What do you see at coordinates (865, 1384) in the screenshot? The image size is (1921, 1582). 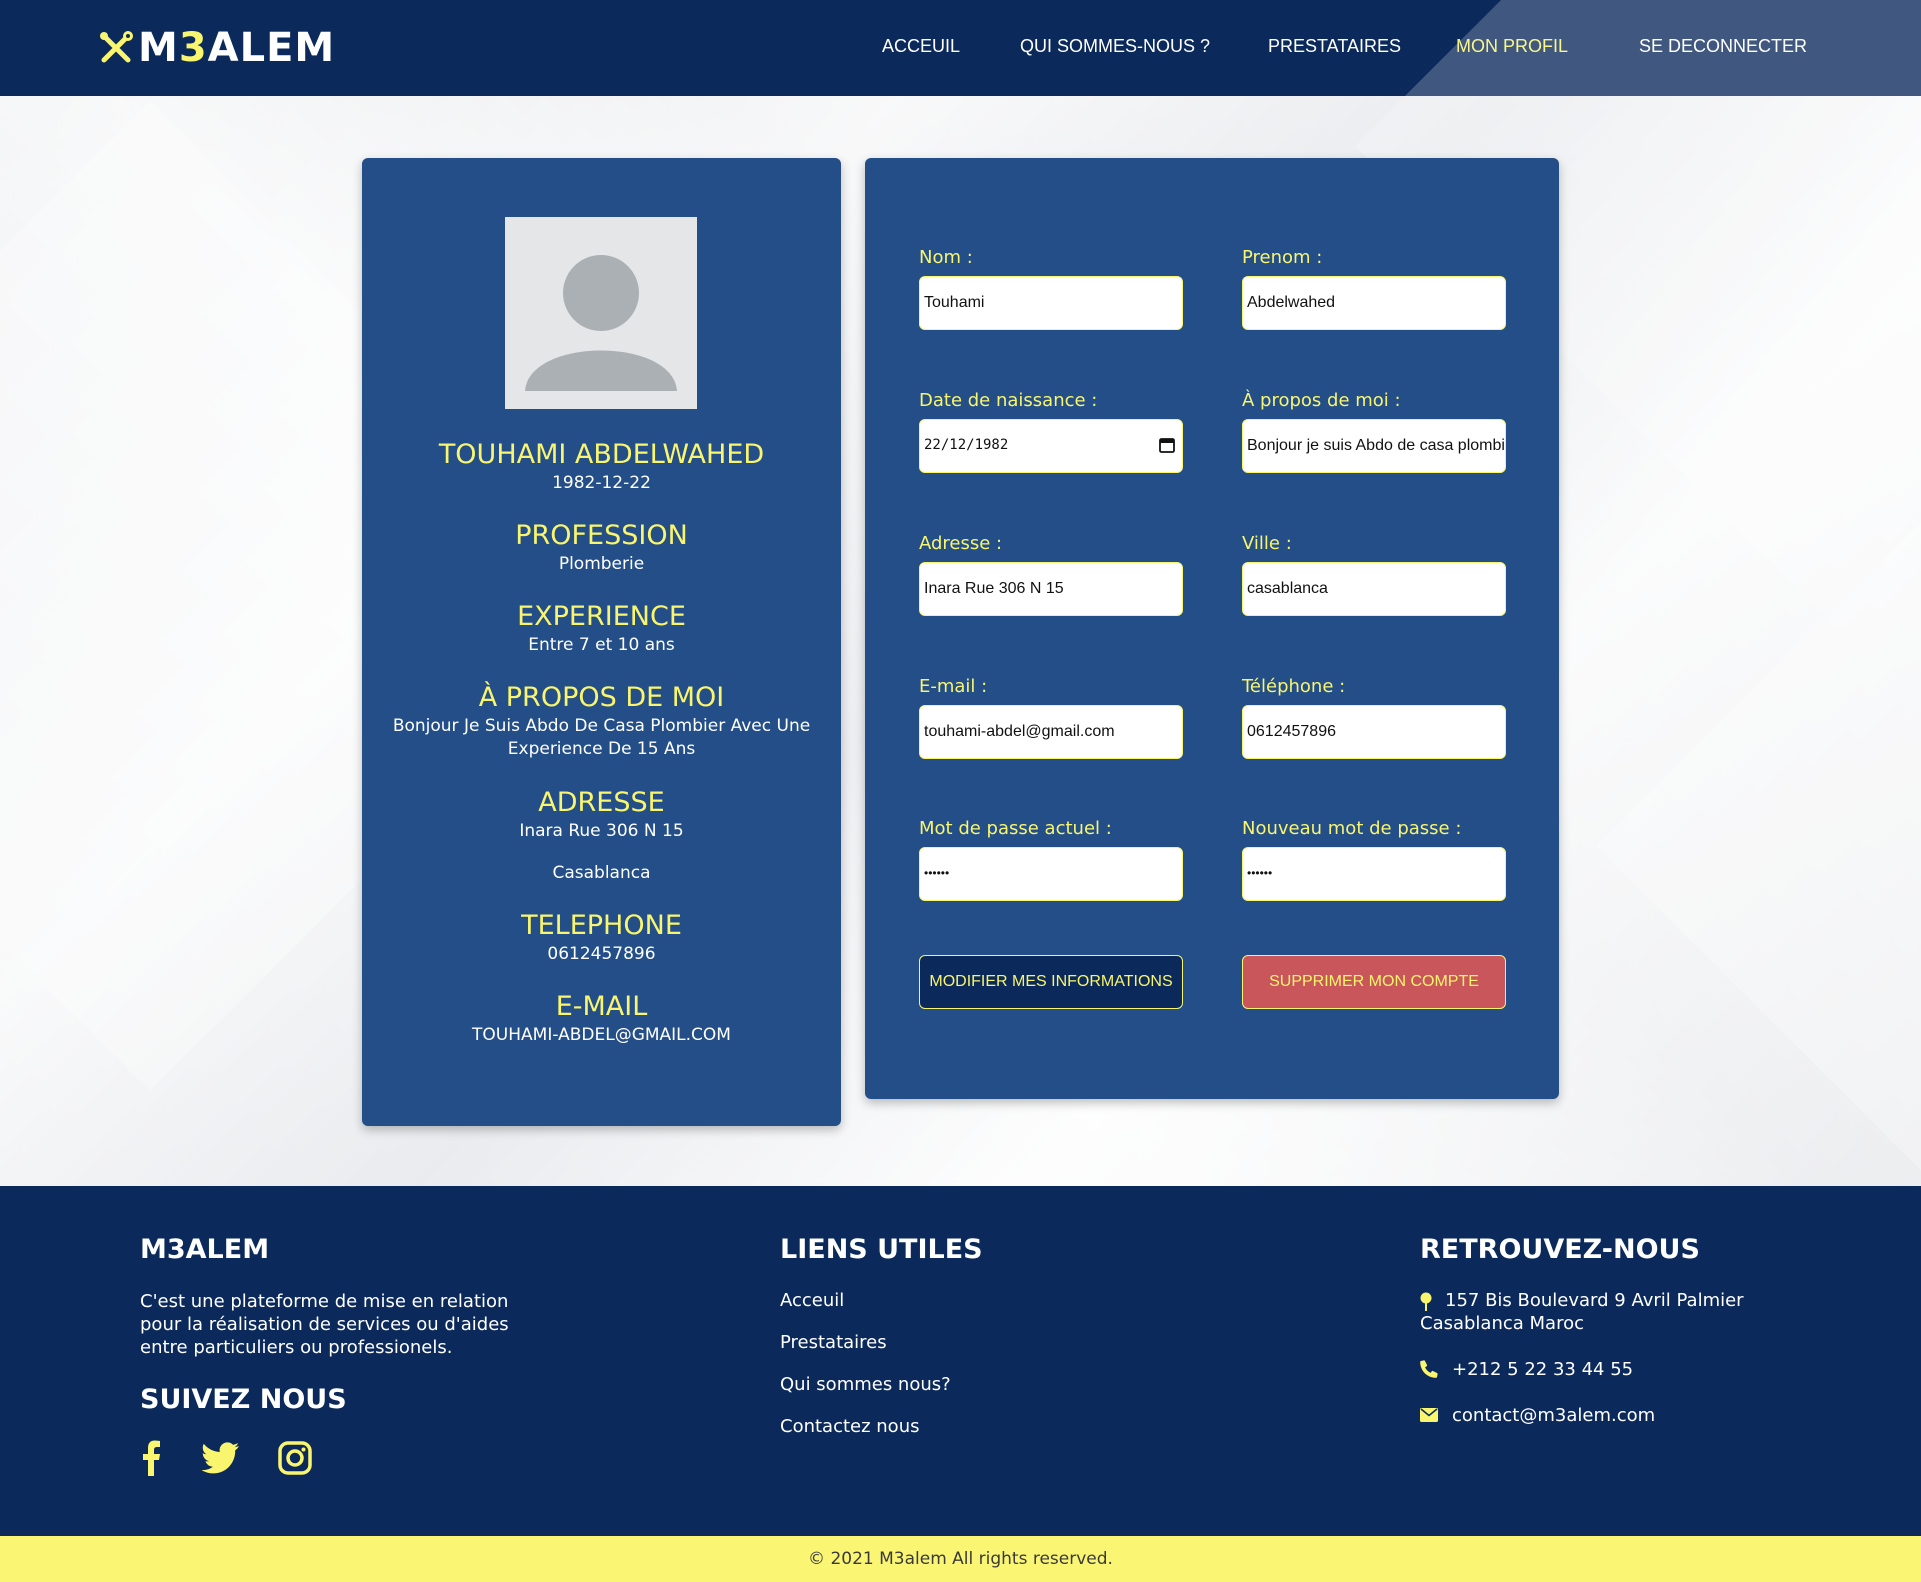 I see `footer-link-about: Qui sommes nous?` at bounding box center [865, 1384].